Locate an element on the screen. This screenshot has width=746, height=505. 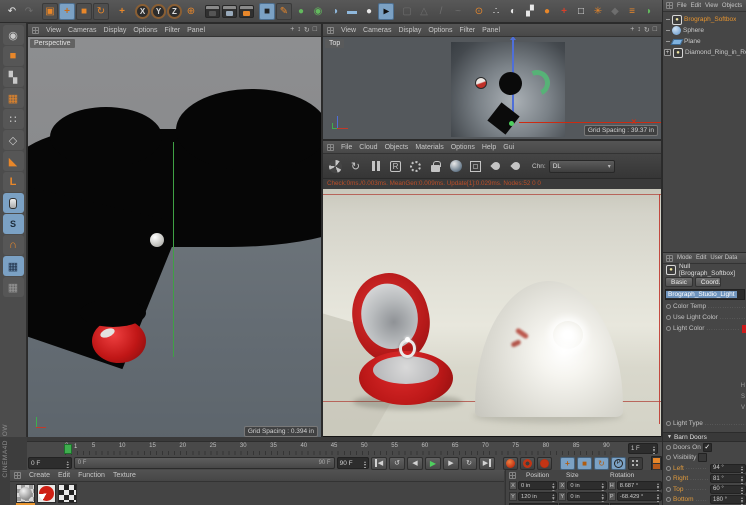
rotation-p-field: -68.429 ° ▴ ▾ is located at coordinates (639, 496).